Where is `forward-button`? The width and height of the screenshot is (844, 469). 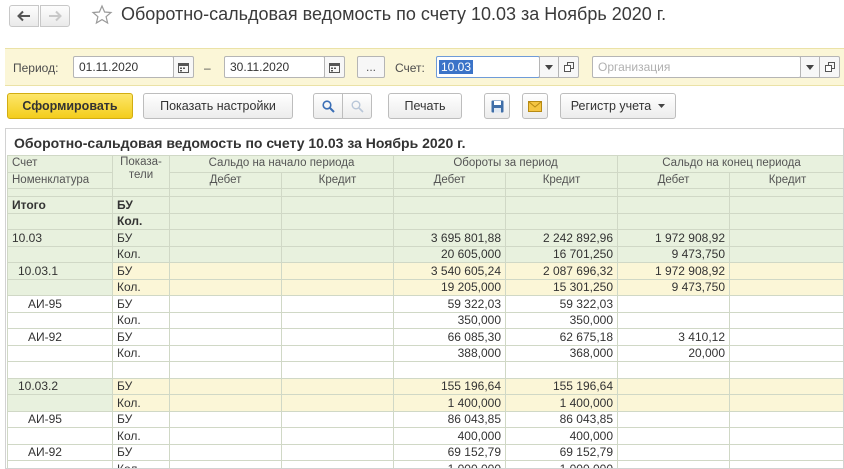 forward-button is located at coordinates (55, 16).